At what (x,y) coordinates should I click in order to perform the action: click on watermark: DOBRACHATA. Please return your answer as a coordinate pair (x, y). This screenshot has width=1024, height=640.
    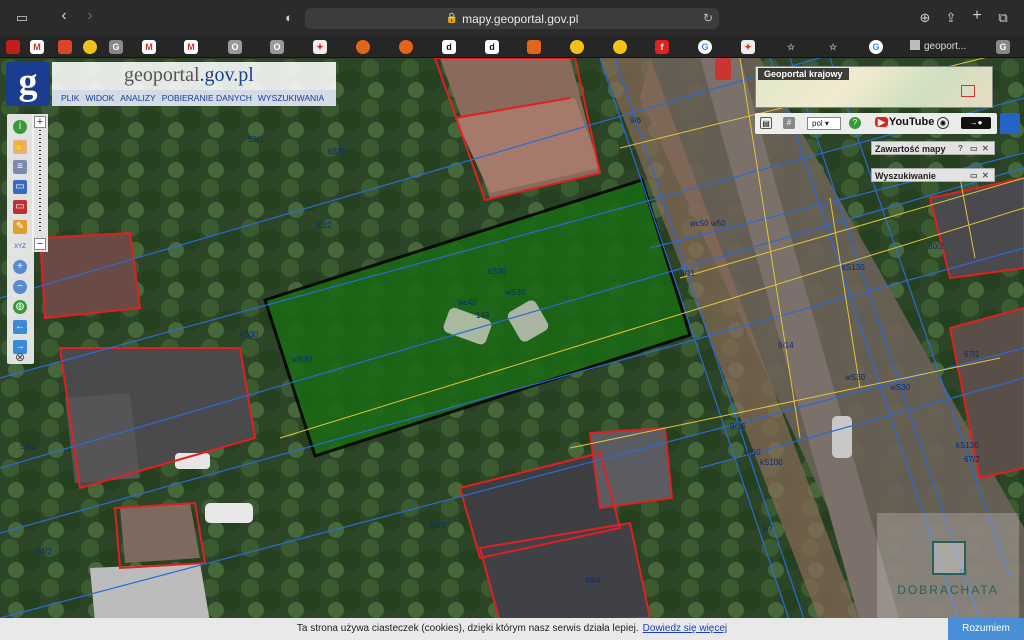
    Looking at the image, I should click on (948, 565).